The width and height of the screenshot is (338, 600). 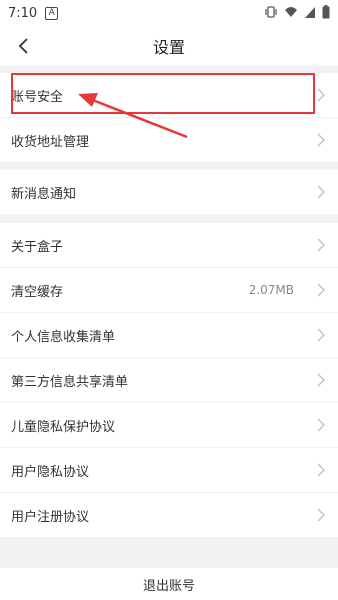 What do you see at coordinates (169, 335) in the screenshot?
I see `settings-item-personal-info-list: 个人信息收集清单` at bounding box center [169, 335].